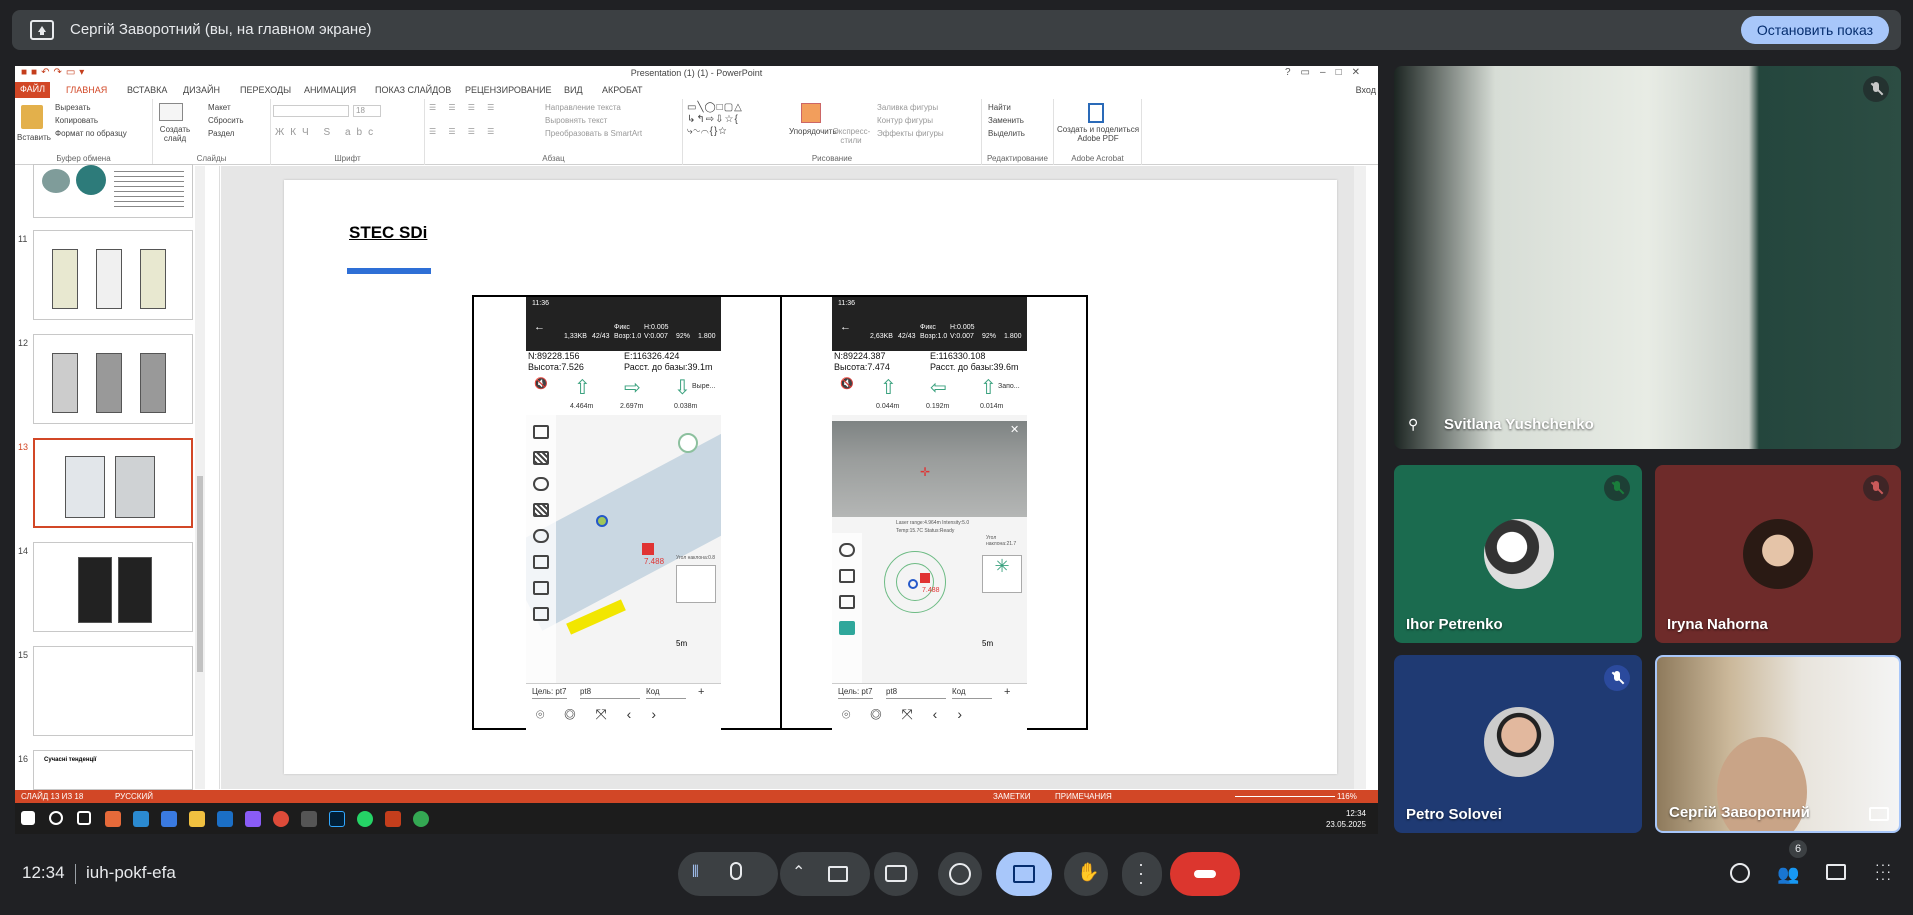 Image resolution: width=1913 pixels, height=915 pixels. What do you see at coordinates (1006, 133) in the screenshot?
I see `select-button: Выделить` at bounding box center [1006, 133].